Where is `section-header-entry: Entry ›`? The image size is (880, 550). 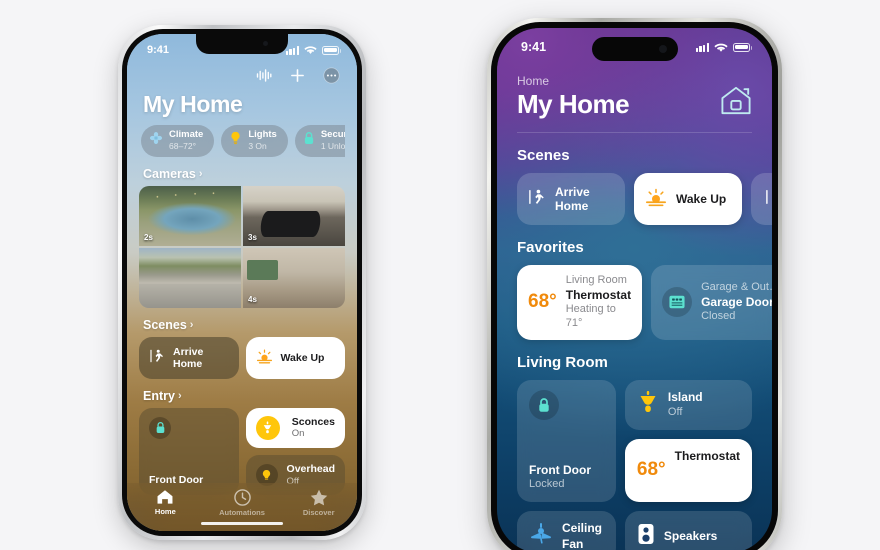 section-header-entry: Entry › is located at coordinates (244, 396).